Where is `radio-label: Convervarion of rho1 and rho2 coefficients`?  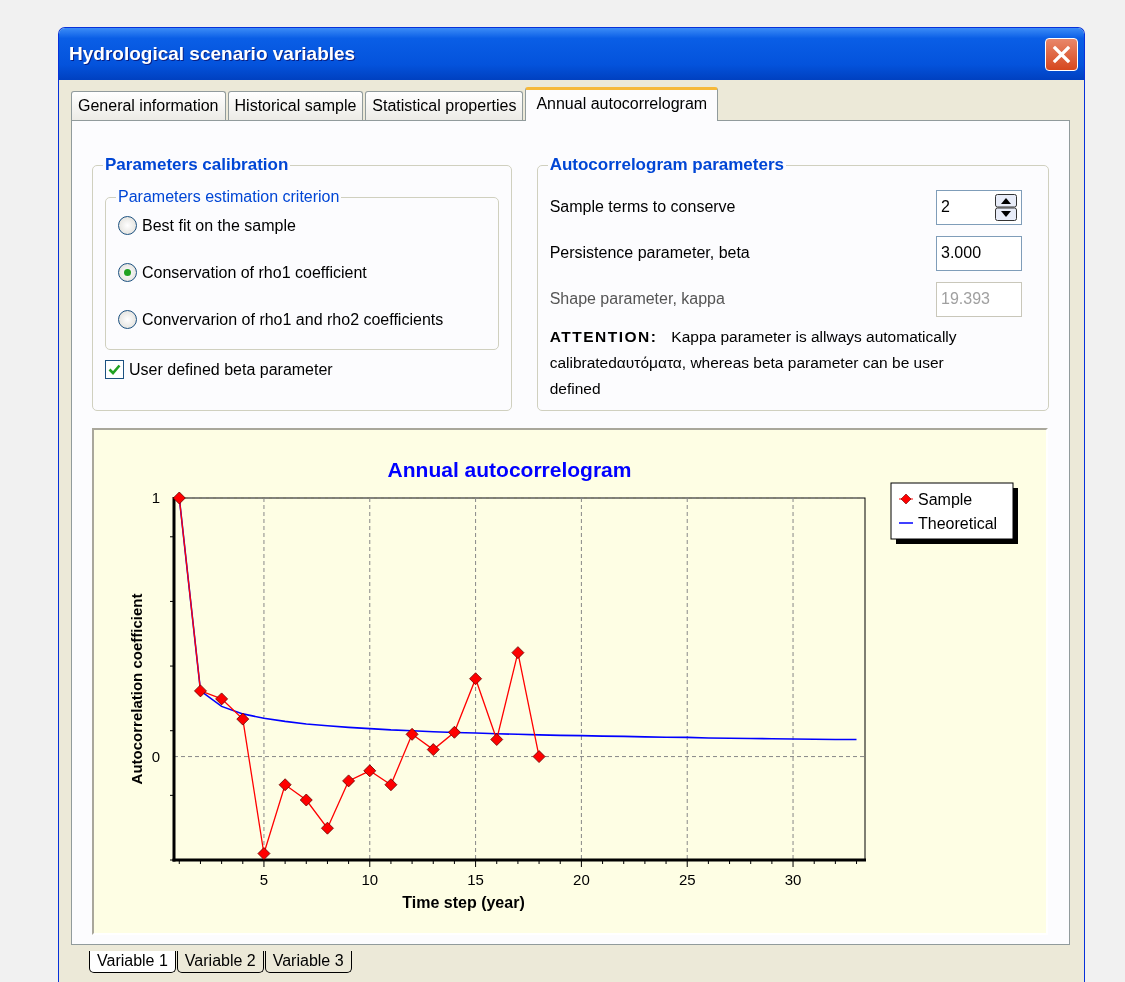
radio-label: Convervarion of rho1 and rho2 coefficients is located at coordinates (293, 319).